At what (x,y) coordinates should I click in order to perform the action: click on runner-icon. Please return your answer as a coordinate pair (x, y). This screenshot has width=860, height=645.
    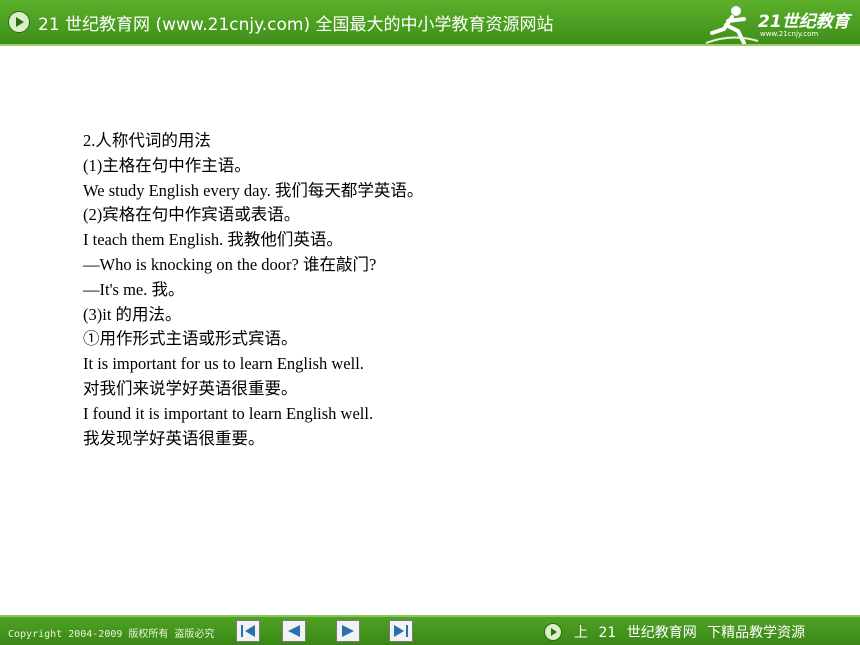
    Looking at the image, I should click on (732, 25).